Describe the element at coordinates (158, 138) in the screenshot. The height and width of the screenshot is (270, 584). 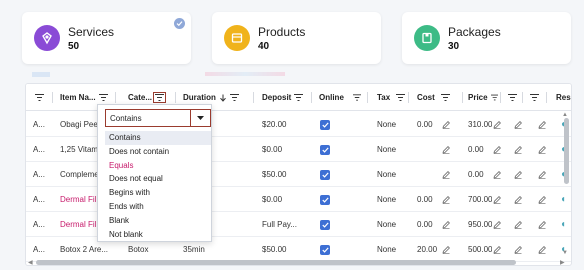
I see `filter-option-contains: Contains` at that location.